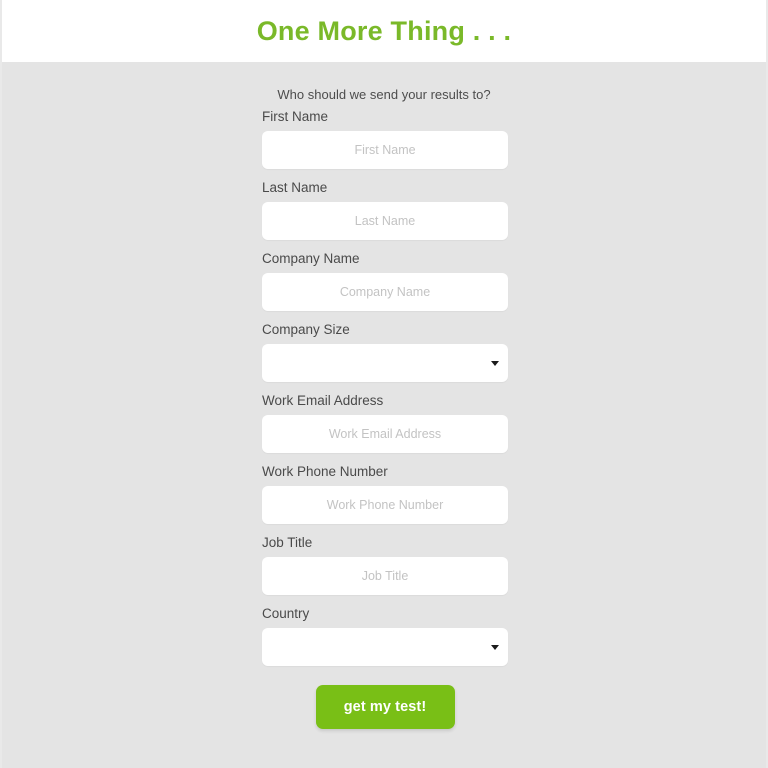  I want to click on work-email-address-input, so click(385, 434).